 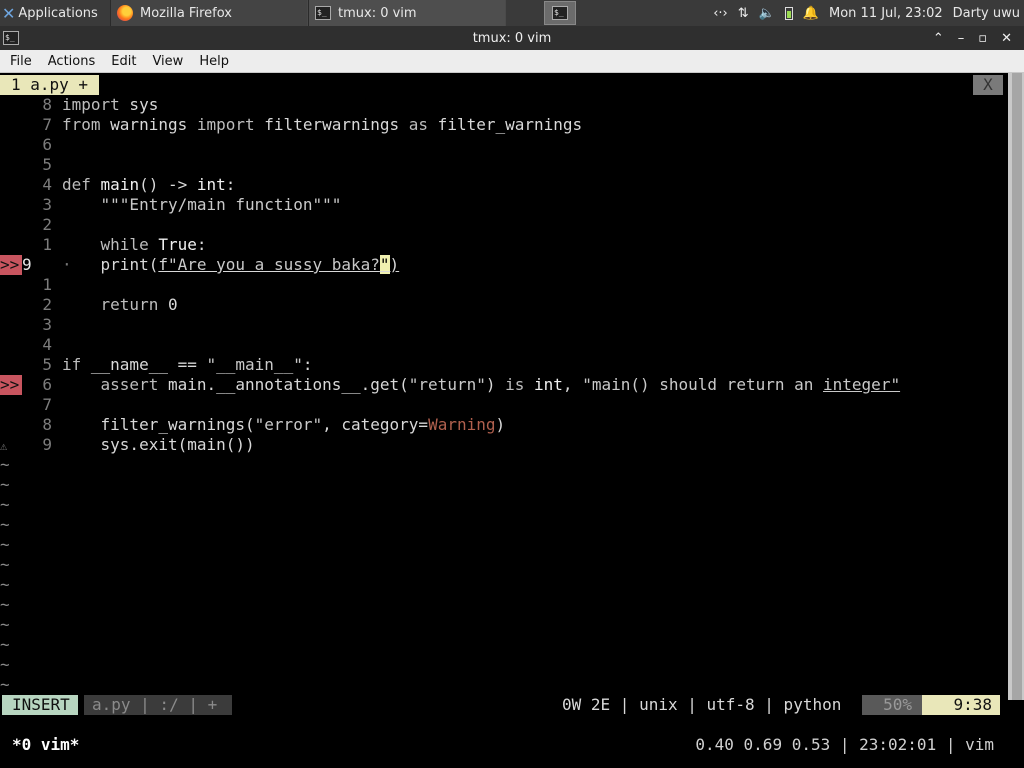 What do you see at coordinates (938, 38) in the screenshot?
I see `maximize-up-icon: ⌃` at bounding box center [938, 38].